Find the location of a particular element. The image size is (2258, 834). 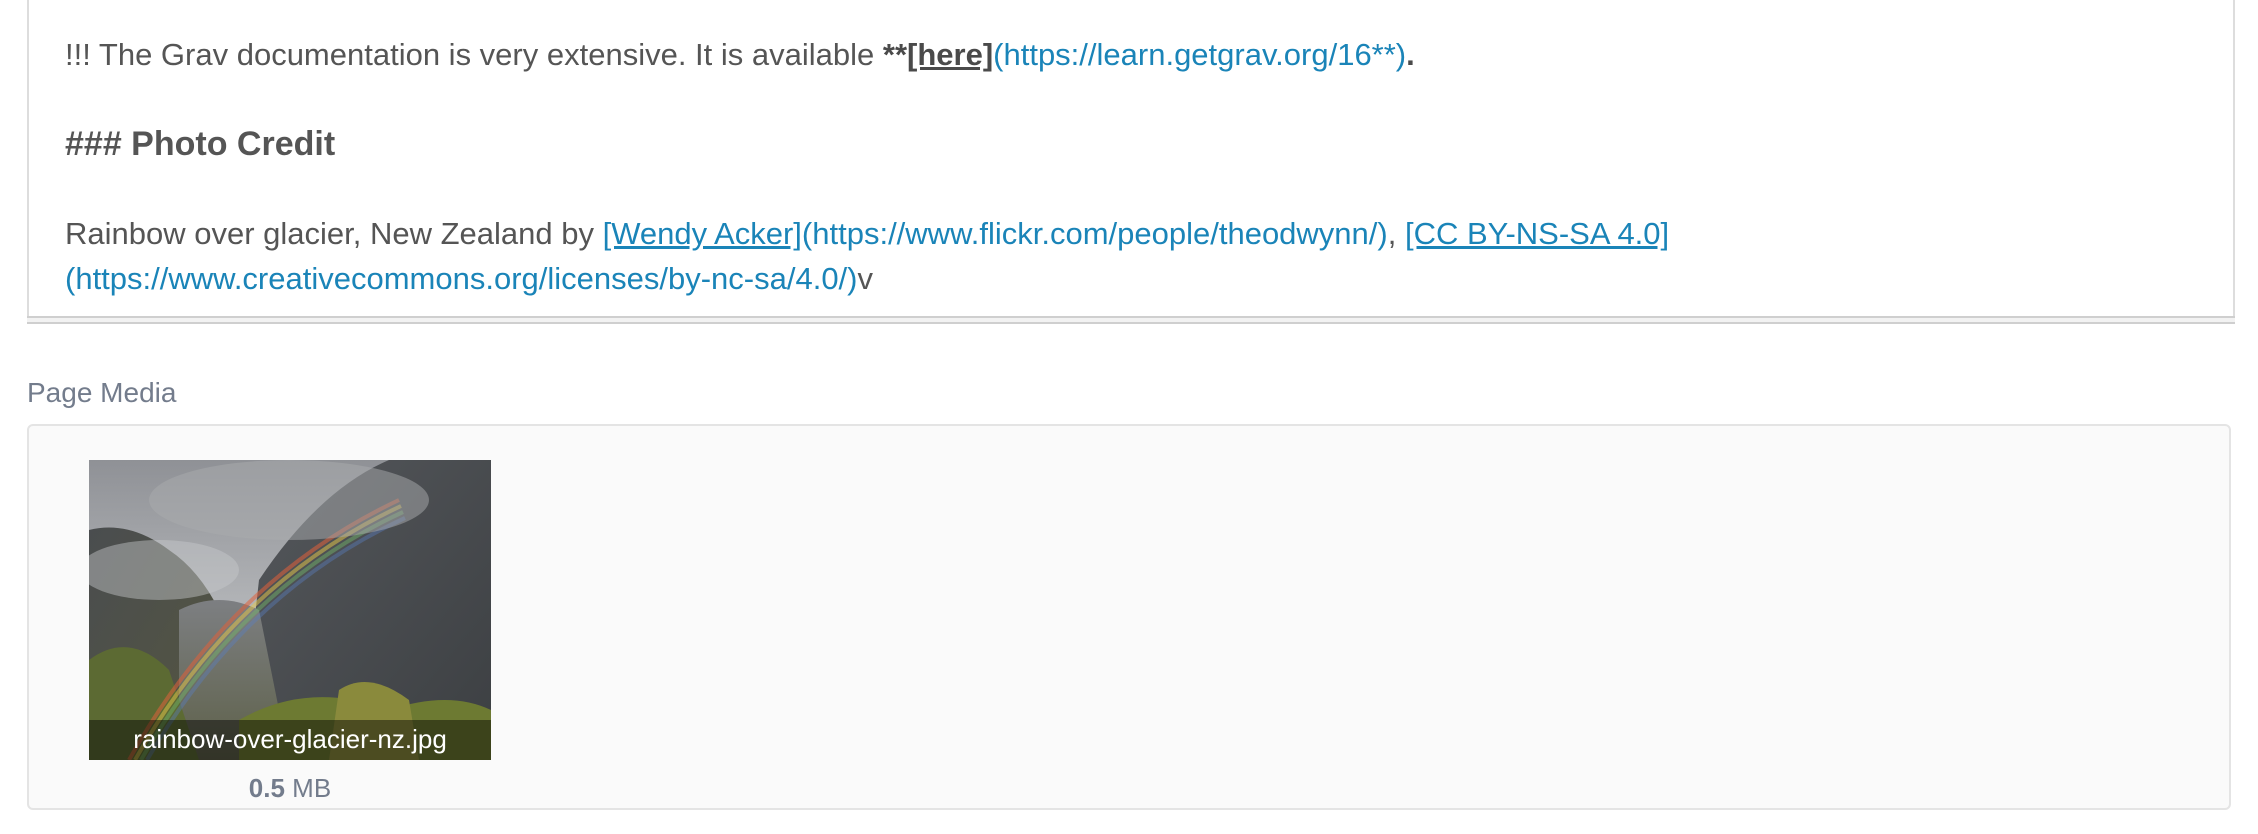

link-license-text: [CC BY-NS-SA 4.0] is located at coordinates (1537, 233).